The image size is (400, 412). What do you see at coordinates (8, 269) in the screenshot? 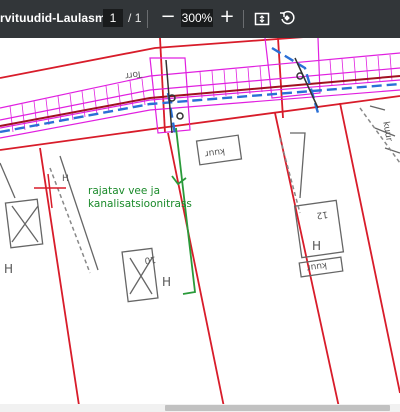
I see `label-h-1: H` at bounding box center [8, 269].